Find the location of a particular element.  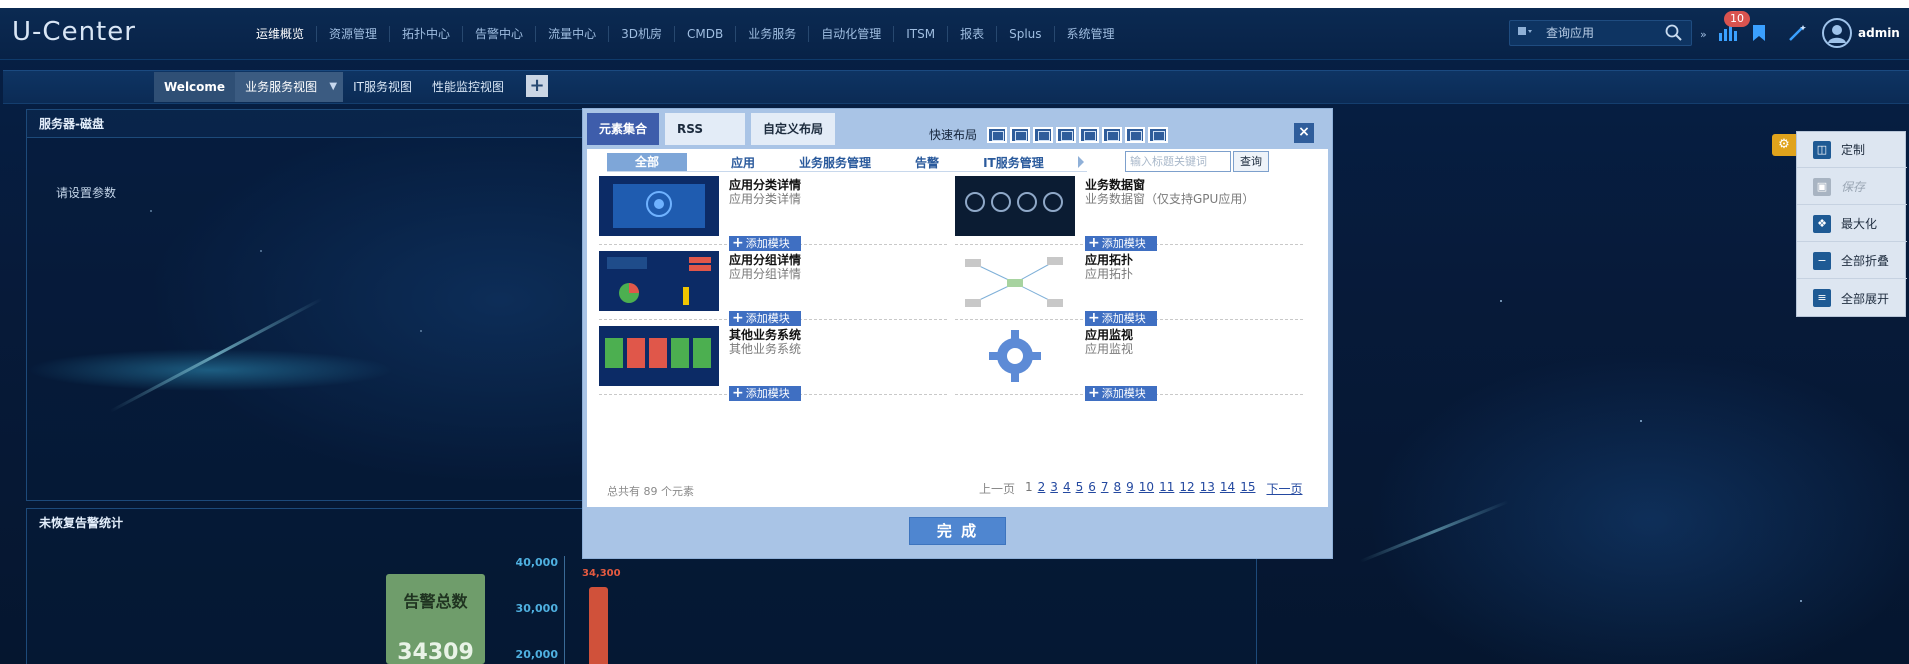

prev-page: 上一页 is located at coordinates (997, 488).